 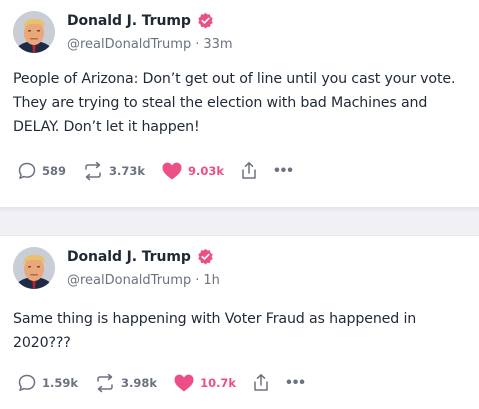 I want to click on reply-button: 589, so click(x=41, y=171).